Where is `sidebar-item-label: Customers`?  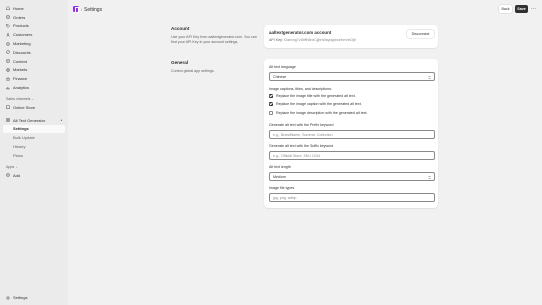 sidebar-item-label: Customers is located at coordinates (23, 35).